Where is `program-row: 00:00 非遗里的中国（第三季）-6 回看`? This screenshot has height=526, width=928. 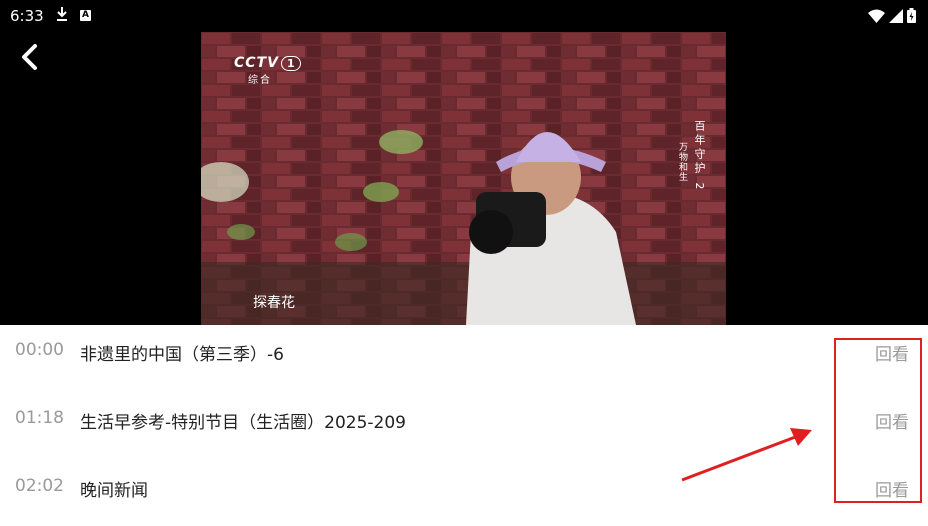
program-row: 00:00 非遗里的中国（第三季）-6 回看 is located at coordinates (464, 350).